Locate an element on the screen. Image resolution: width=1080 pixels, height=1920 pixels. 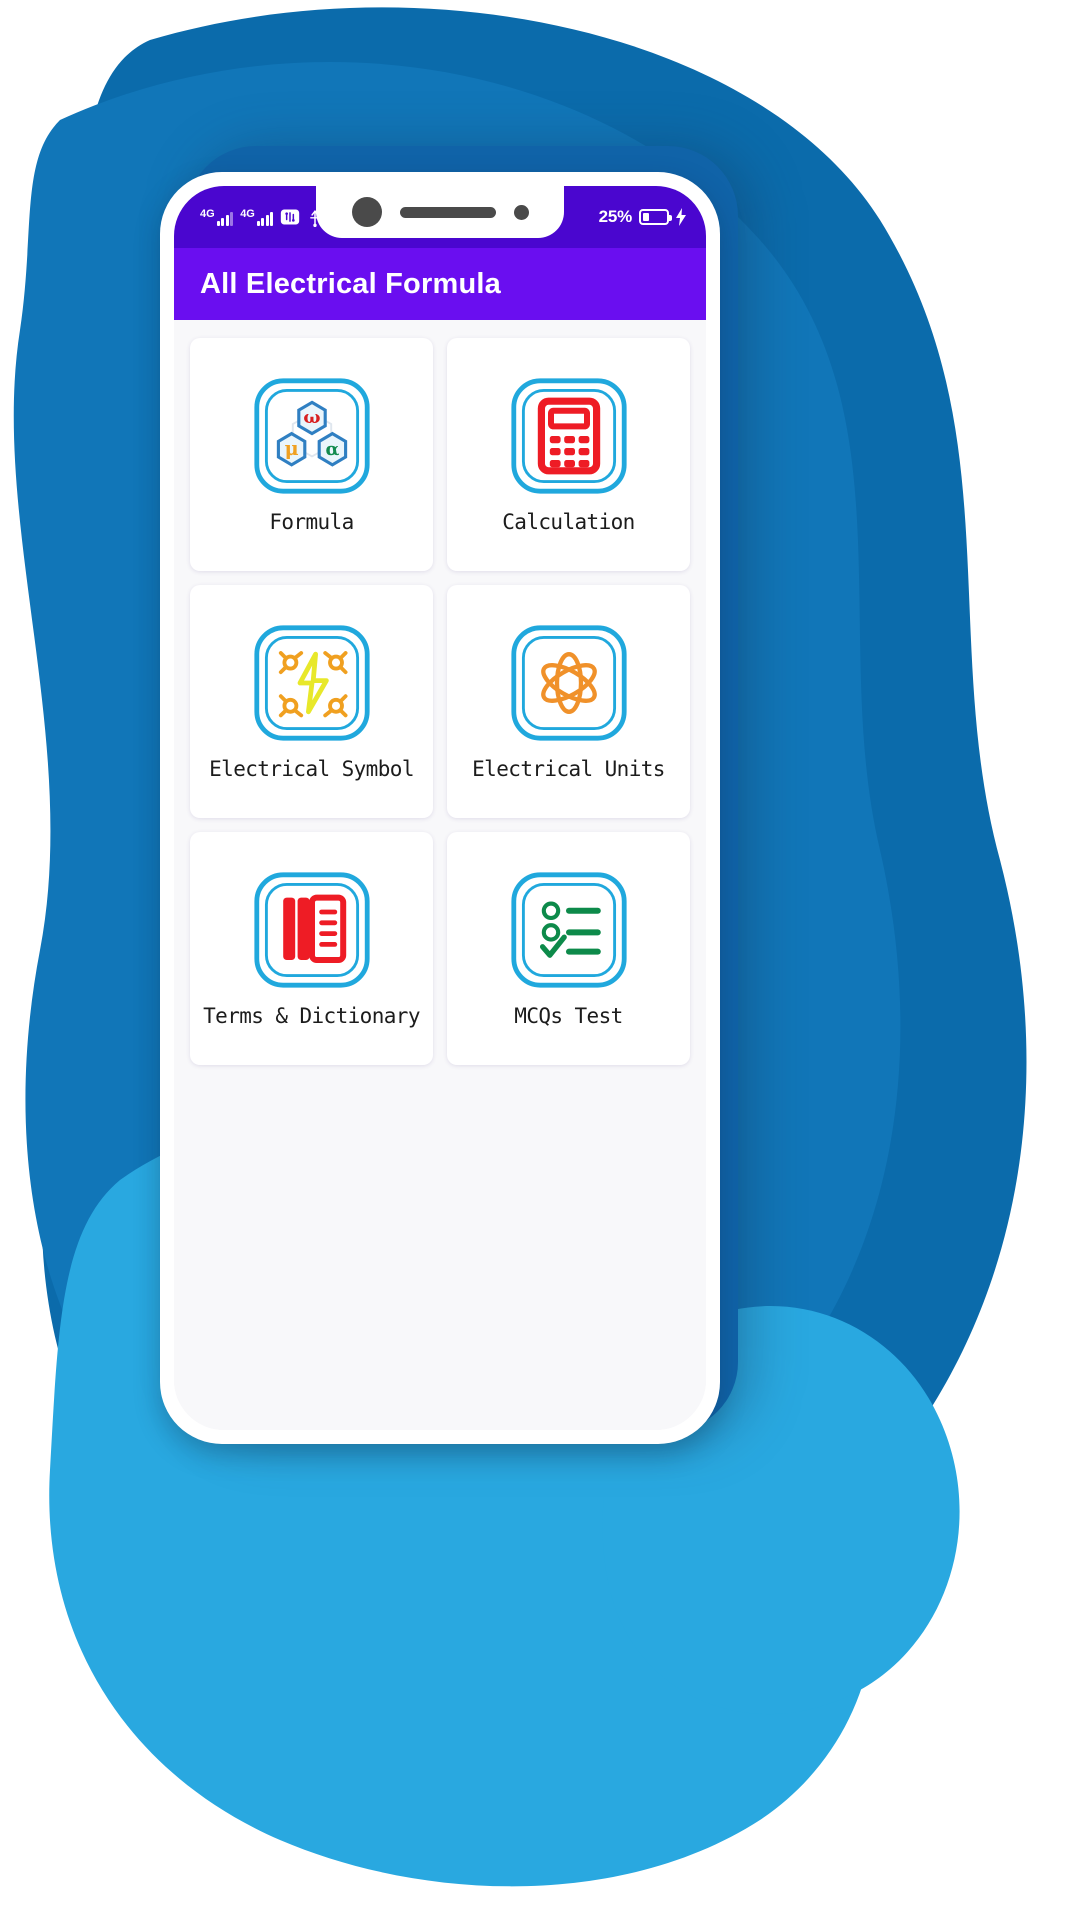
status-bar: 4G 4G 25% is located at coordinates (440, 217).